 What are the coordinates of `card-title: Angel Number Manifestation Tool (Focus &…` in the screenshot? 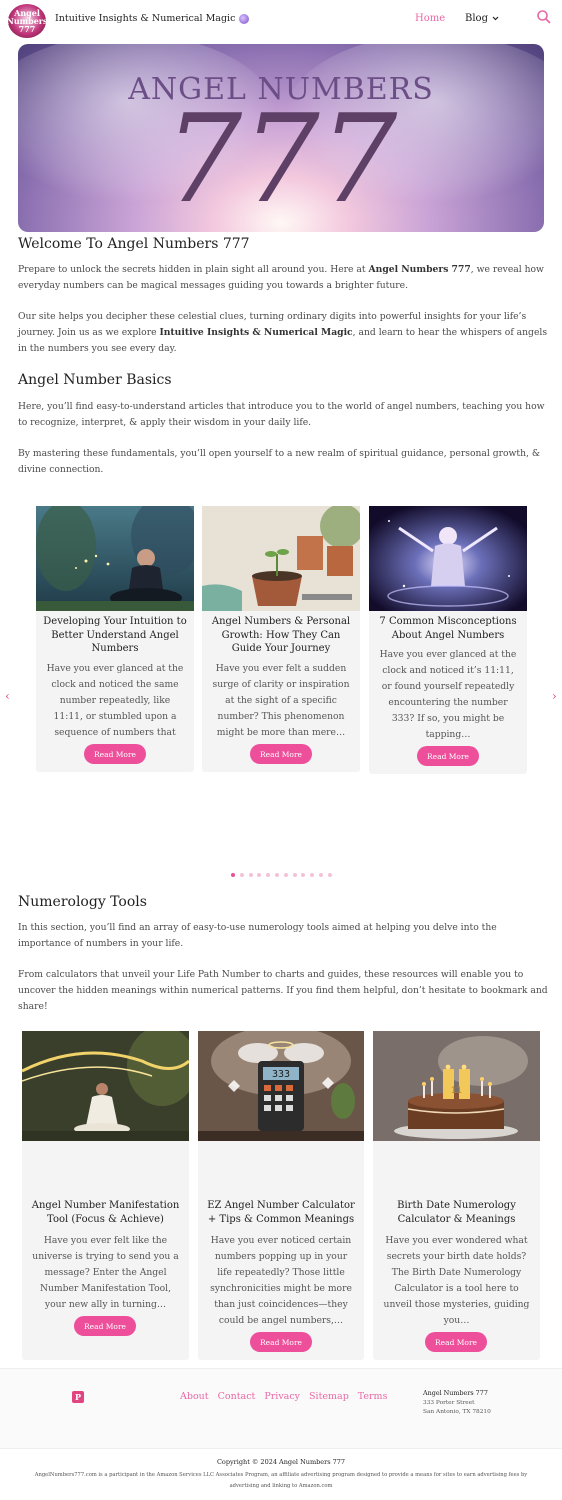 It's located at (105, 1212).